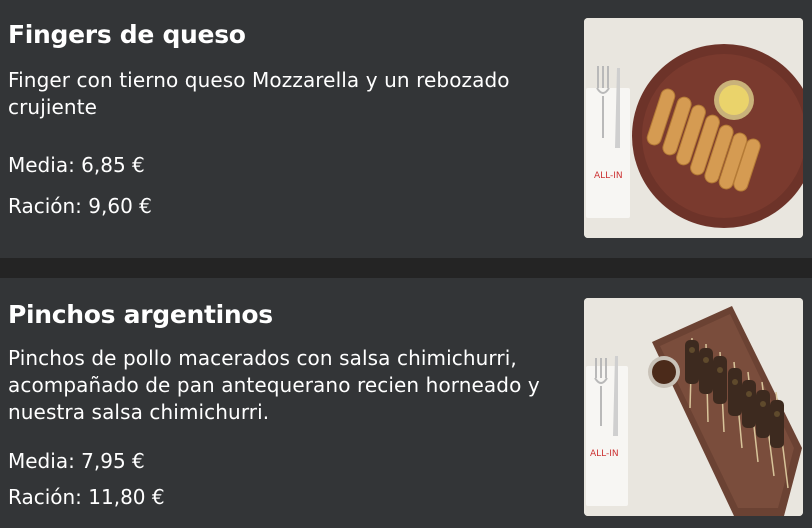  I want to click on cheese-fingers-illustration: ALL-IN, so click(693, 128).